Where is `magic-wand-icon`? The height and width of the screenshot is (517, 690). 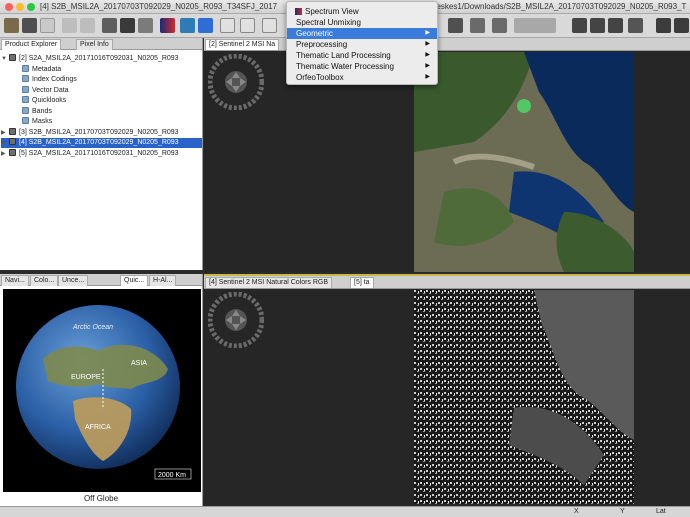 magic-wand-icon is located at coordinates (597, 25).